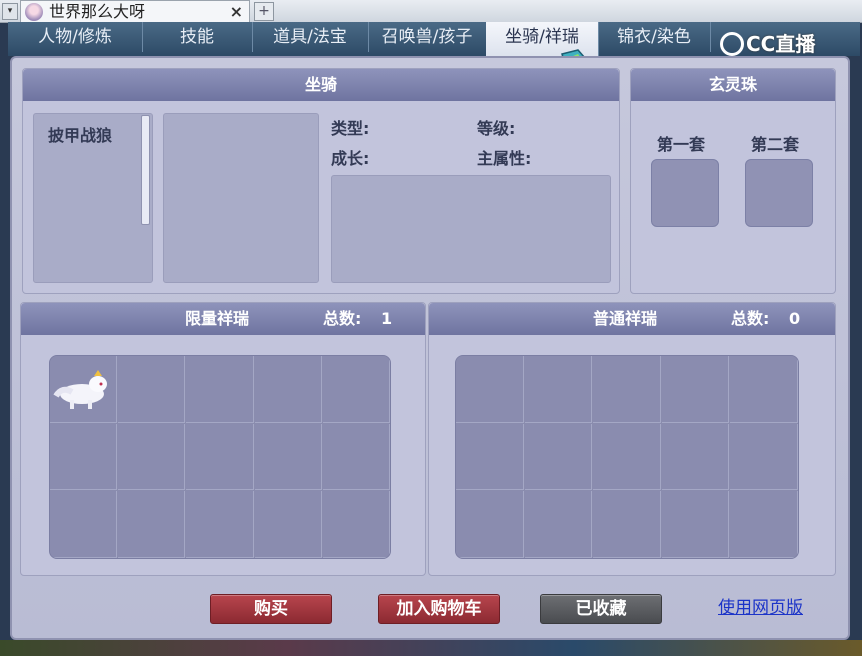  Describe the element at coordinates (264, 11) in the screenshot. I see `new-tab-button: +` at that location.